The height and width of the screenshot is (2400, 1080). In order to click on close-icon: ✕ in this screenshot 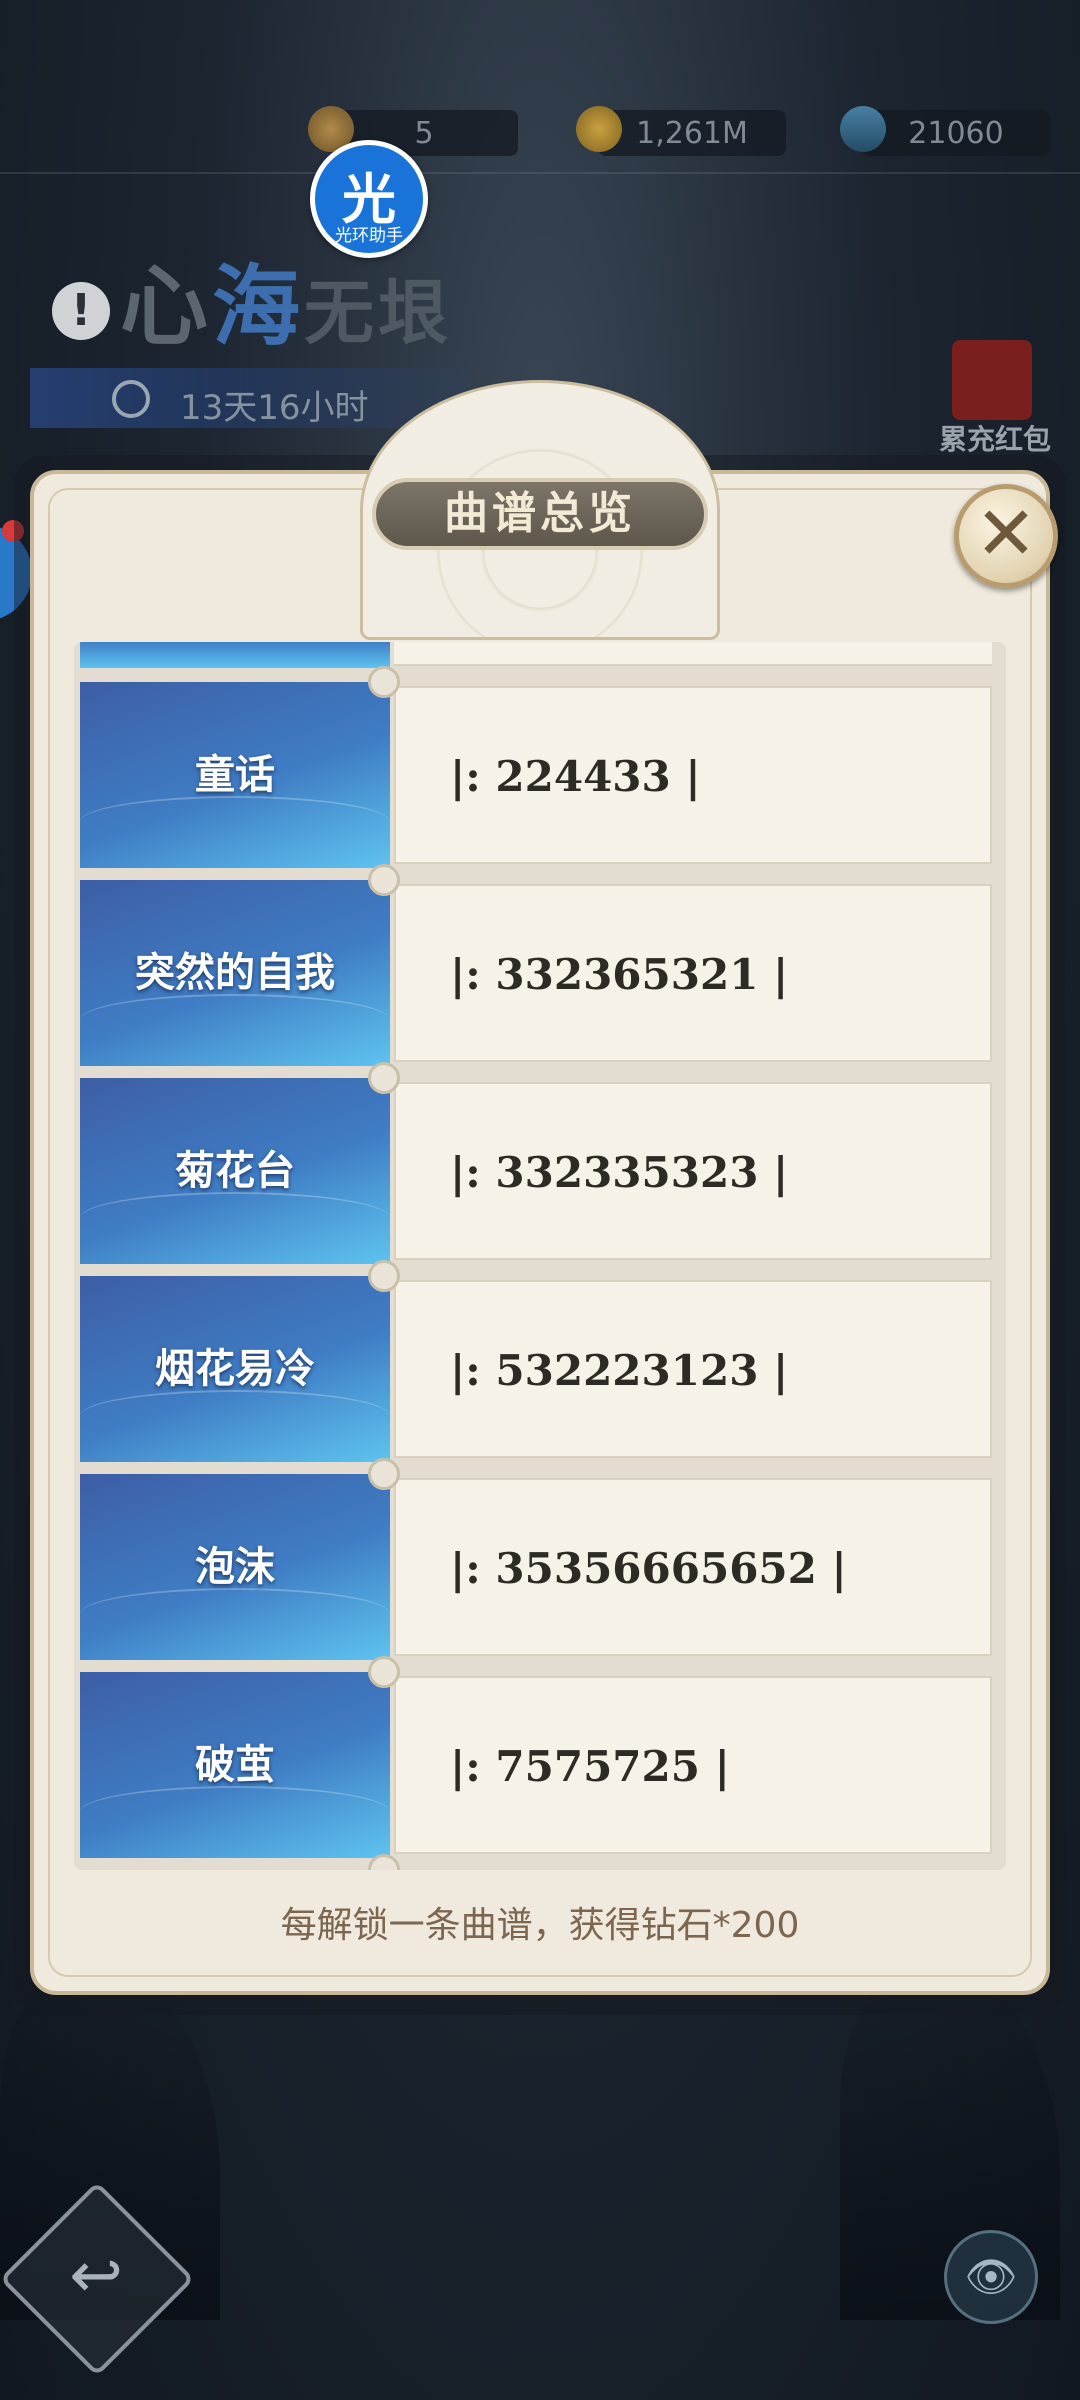, I will do `click(1005, 534)`.